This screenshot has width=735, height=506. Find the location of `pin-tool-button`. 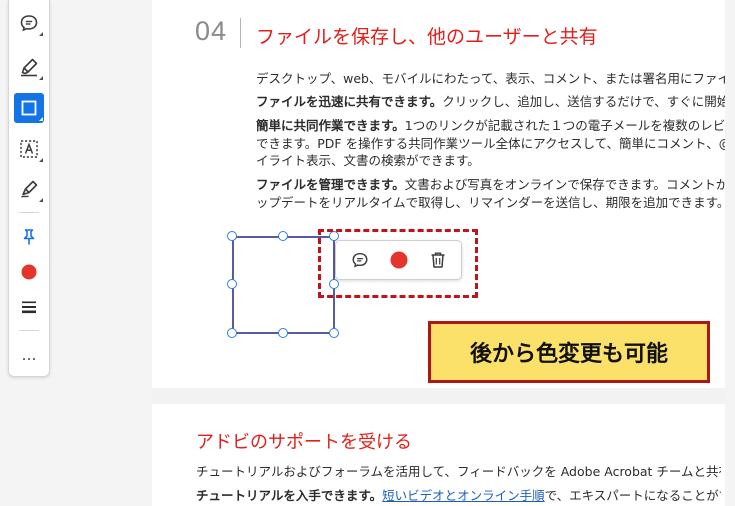

pin-tool-button is located at coordinates (29, 237).